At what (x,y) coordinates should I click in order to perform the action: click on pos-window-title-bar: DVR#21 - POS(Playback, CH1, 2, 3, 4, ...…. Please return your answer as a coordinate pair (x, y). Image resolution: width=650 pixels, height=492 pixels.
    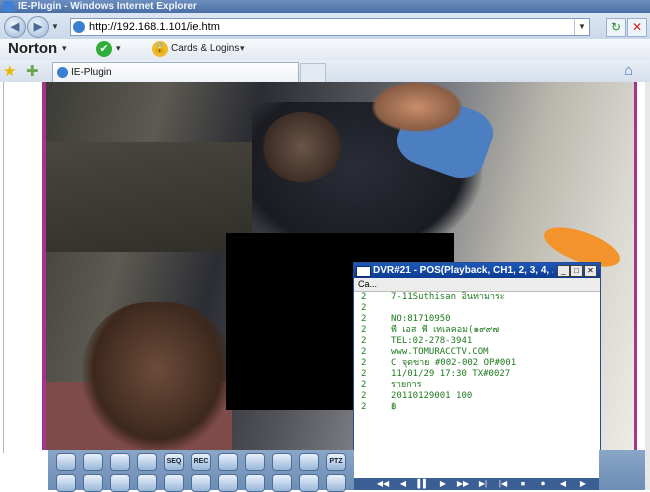
    Looking at the image, I should click on (477, 270).